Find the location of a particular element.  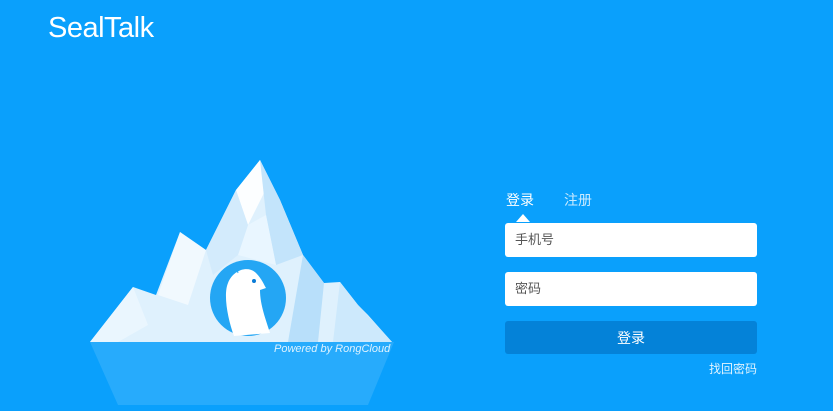

active-tab-caret is located at coordinates (523, 218).